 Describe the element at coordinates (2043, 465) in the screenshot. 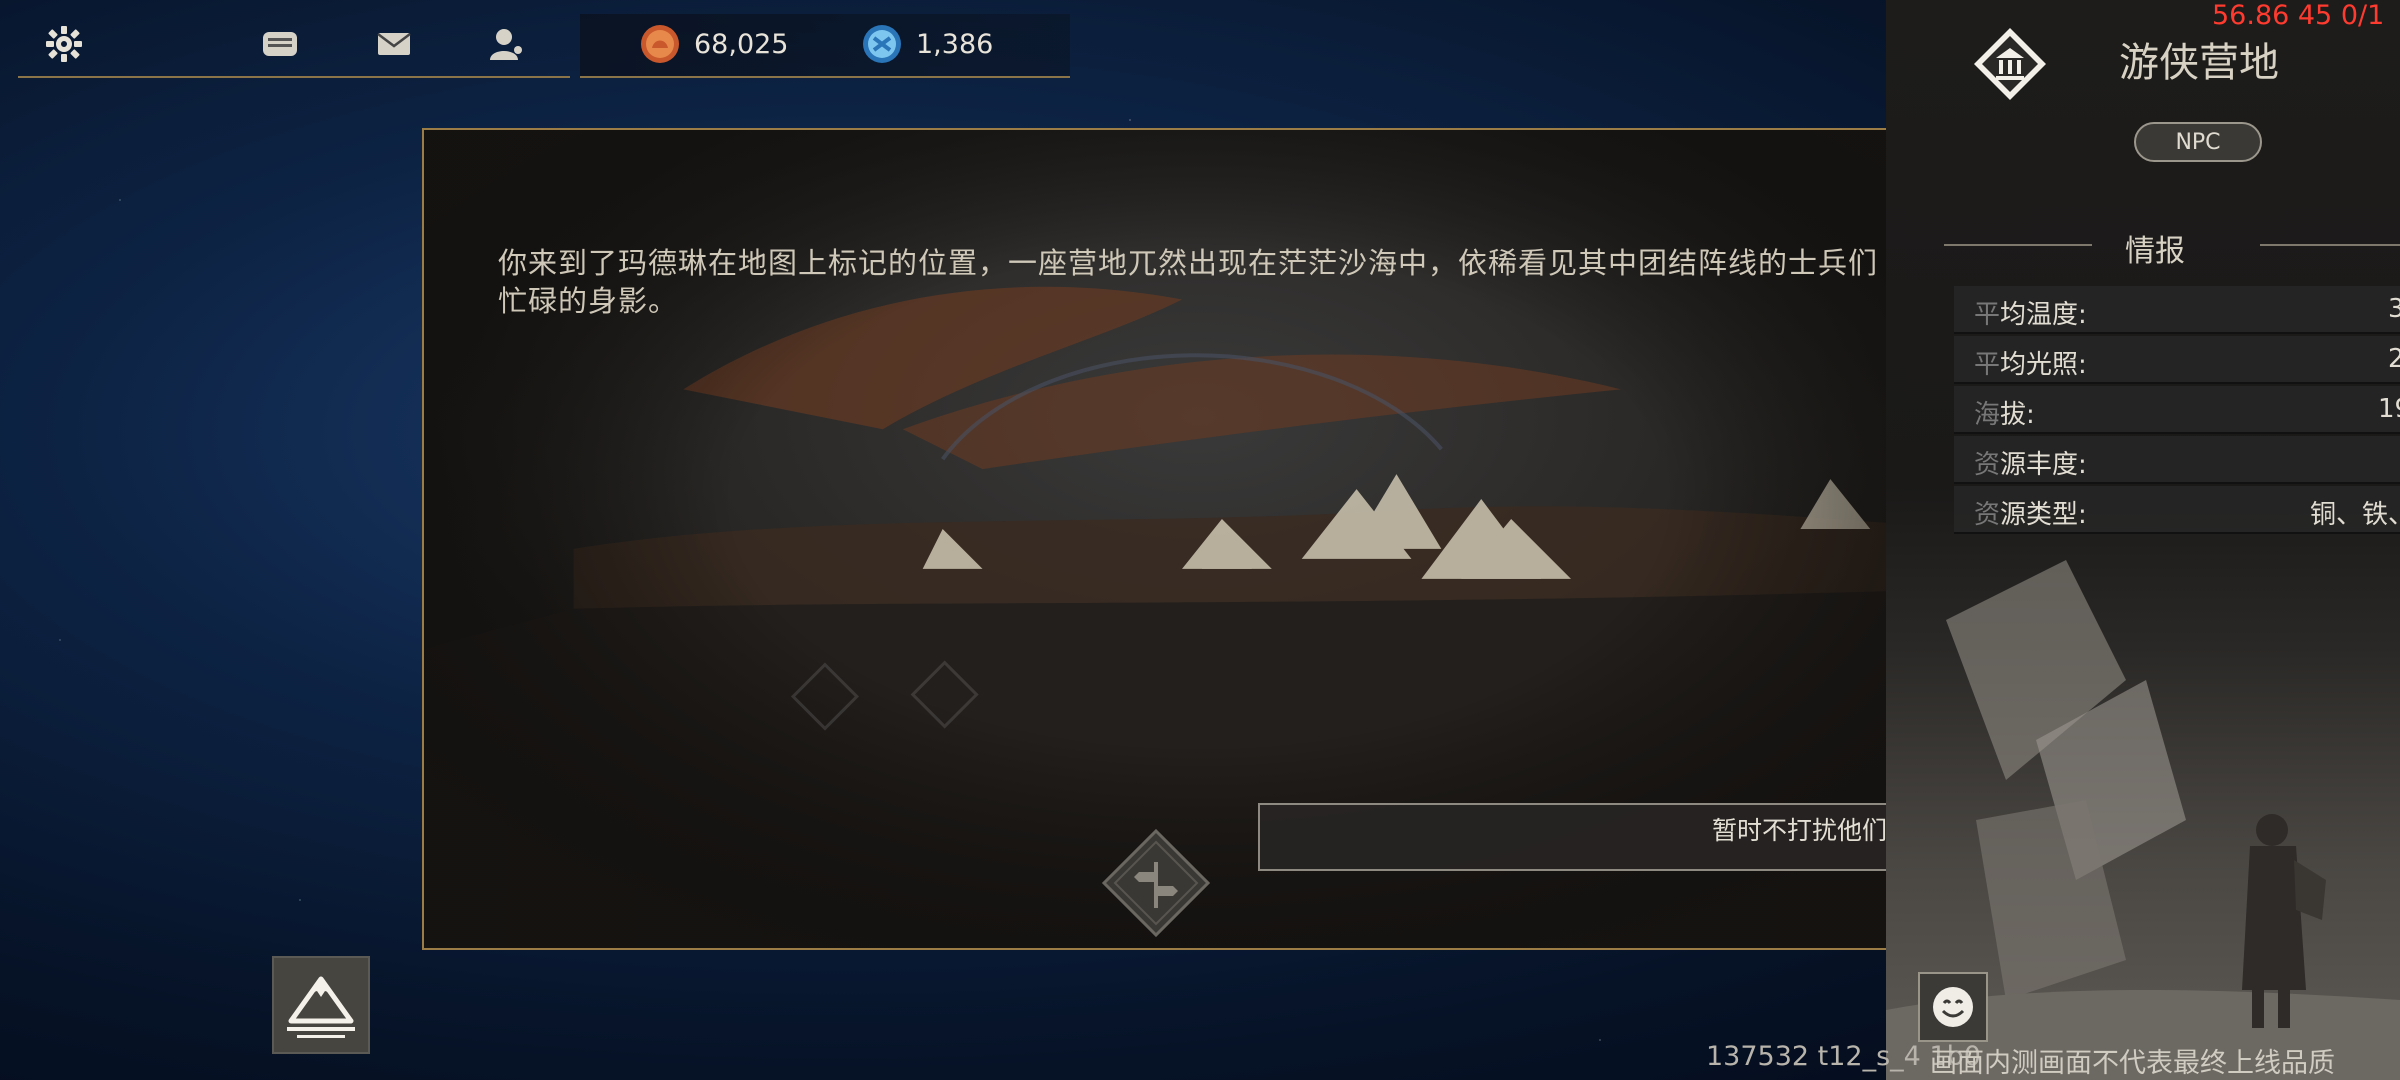

I see `info-key: 源丰度:` at that location.